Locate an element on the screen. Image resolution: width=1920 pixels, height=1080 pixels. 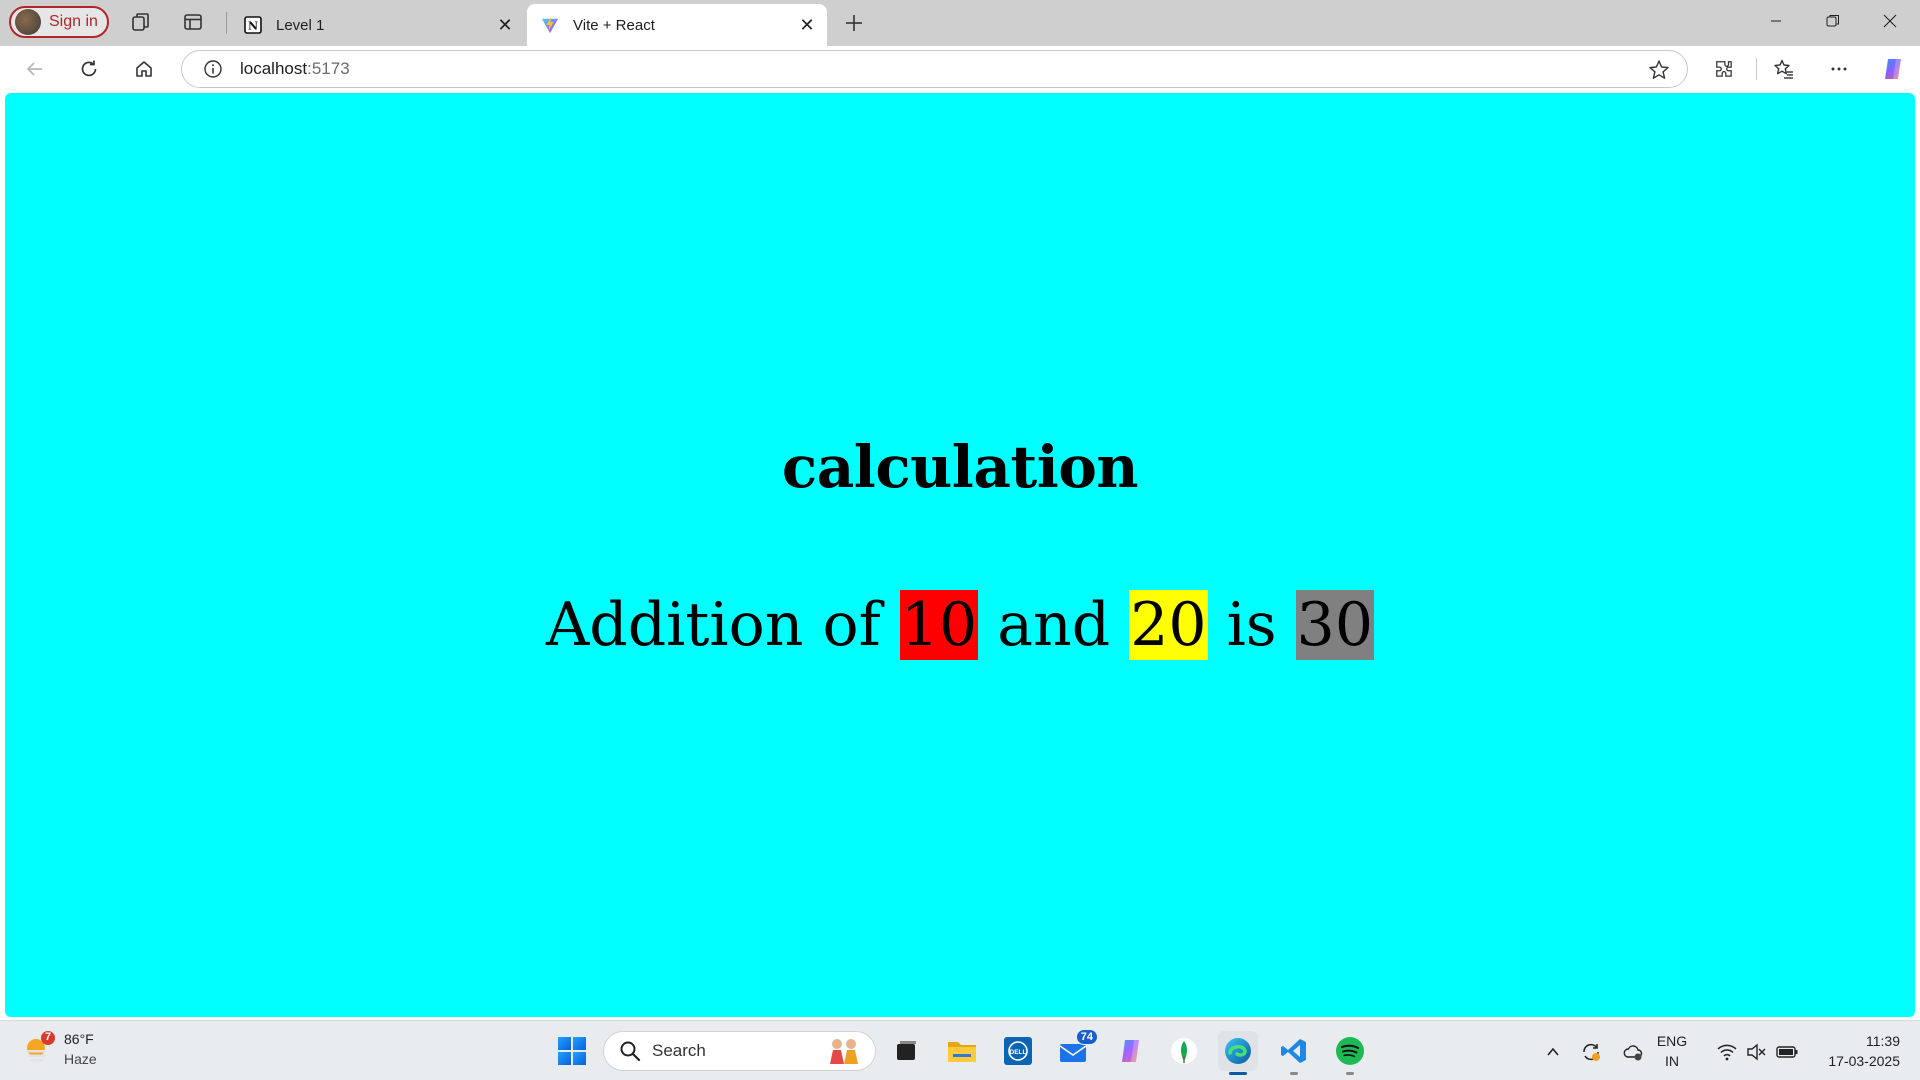
search-icon is located at coordinates (630, 1051).